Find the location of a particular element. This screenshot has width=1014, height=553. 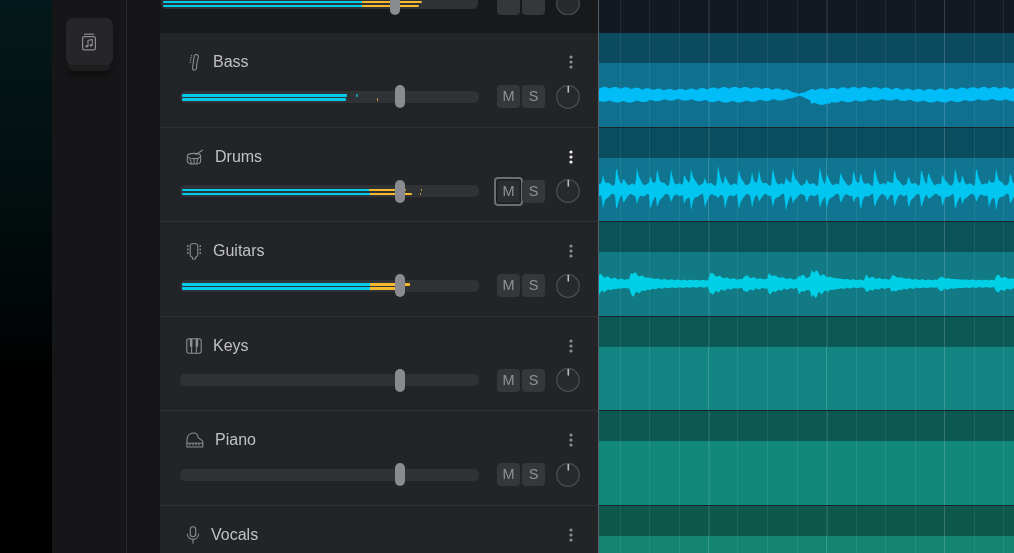

guitar-icon is located at coordinates (194, 251).